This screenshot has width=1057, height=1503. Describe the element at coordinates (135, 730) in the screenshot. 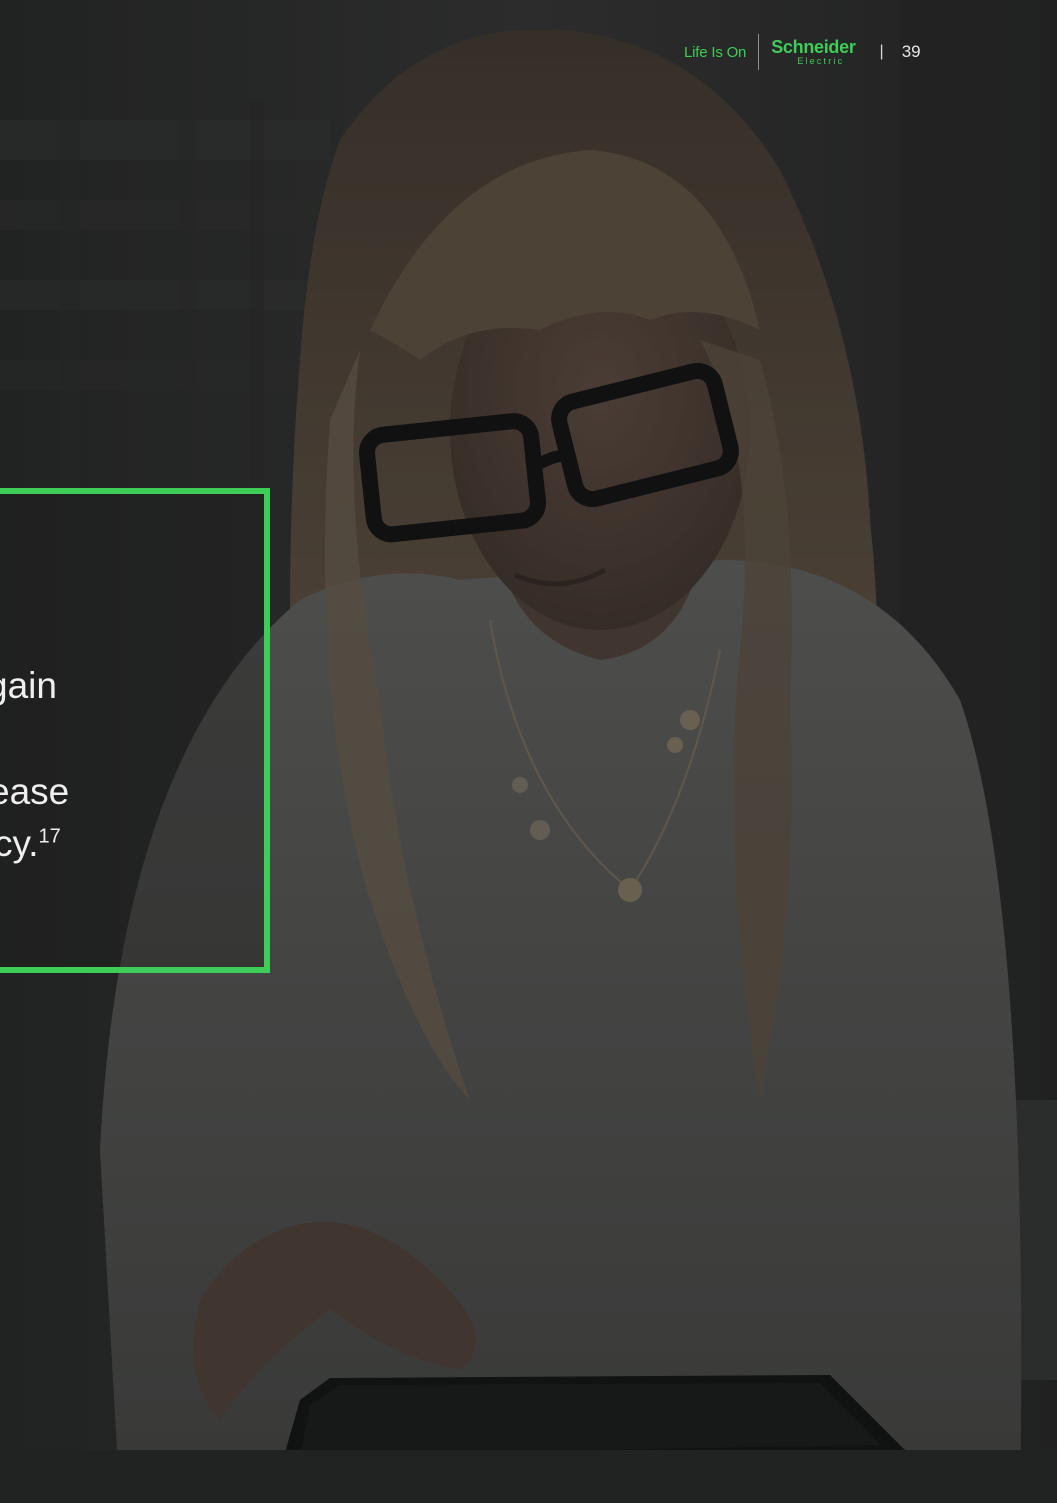

I see `callout-box` at that location.